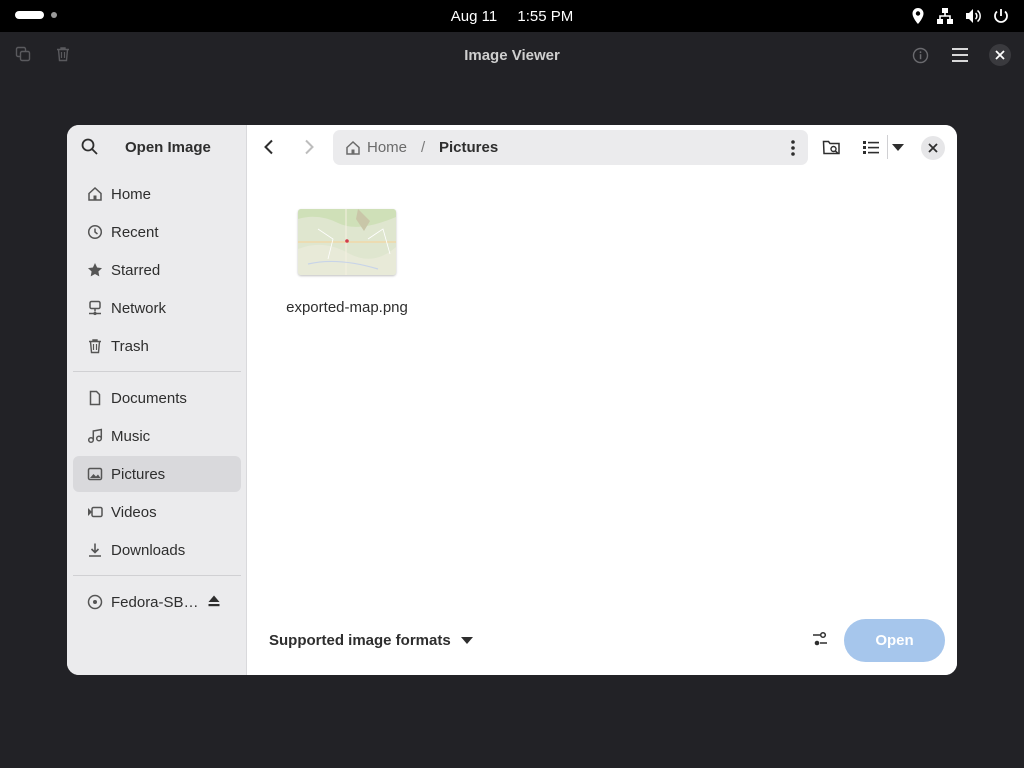  I want to click on sidebar-item-label: Downloads, so click(148, 550).